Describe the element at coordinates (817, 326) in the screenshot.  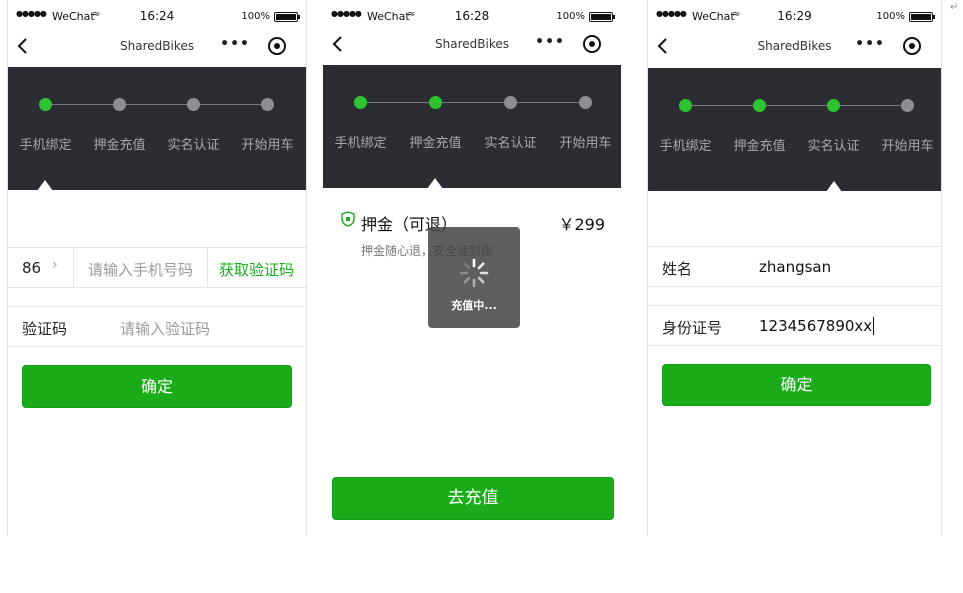
I see `id-input: 1234567890xx` at that location.